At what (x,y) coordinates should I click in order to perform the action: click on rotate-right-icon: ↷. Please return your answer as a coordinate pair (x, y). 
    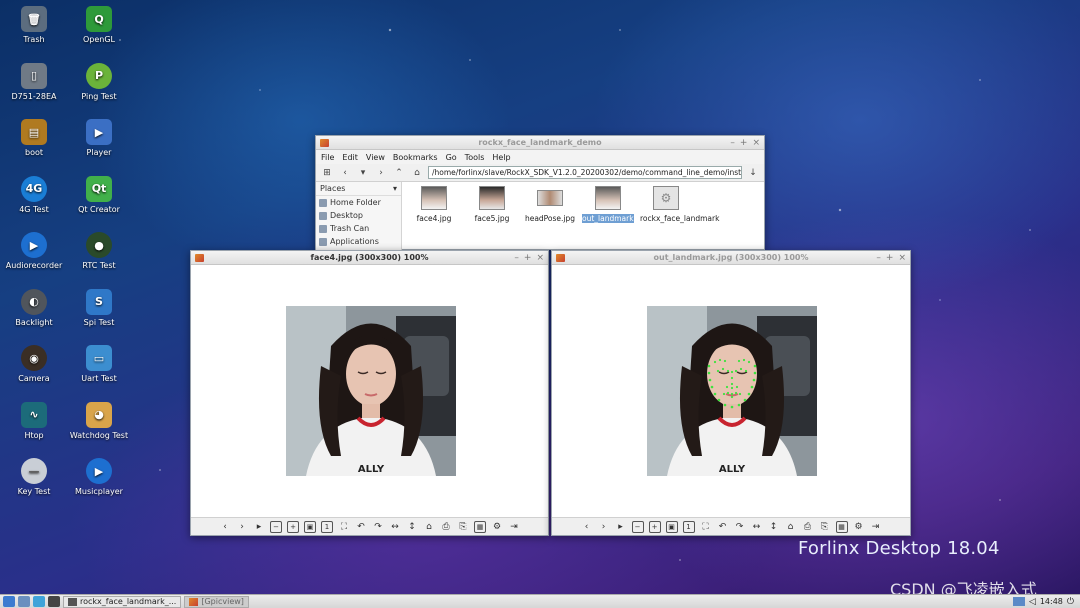
    Looking at the image, I should click on (378, 527).